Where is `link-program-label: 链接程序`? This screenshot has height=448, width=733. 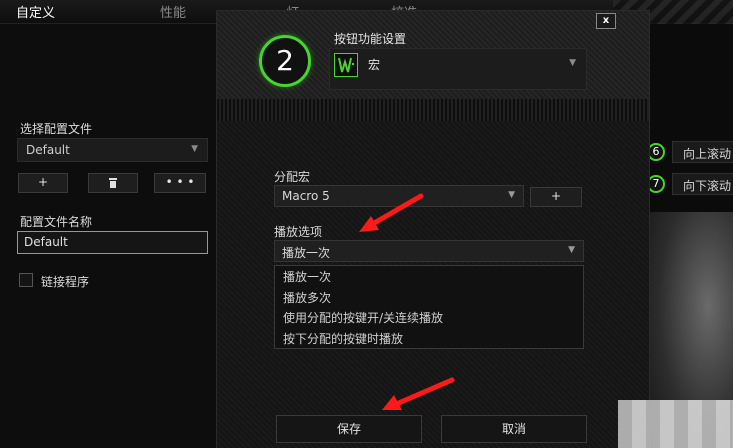
link-program-label: 链接程序 is located at coordinates (65, 282).